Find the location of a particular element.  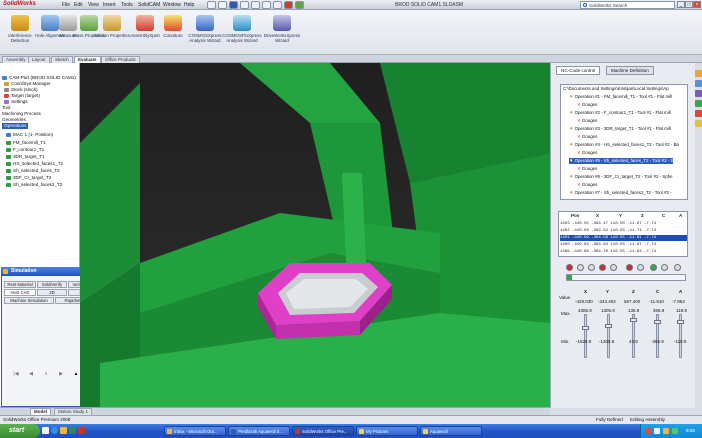

exit-button: ▲ is located at coordinates (76, 374).